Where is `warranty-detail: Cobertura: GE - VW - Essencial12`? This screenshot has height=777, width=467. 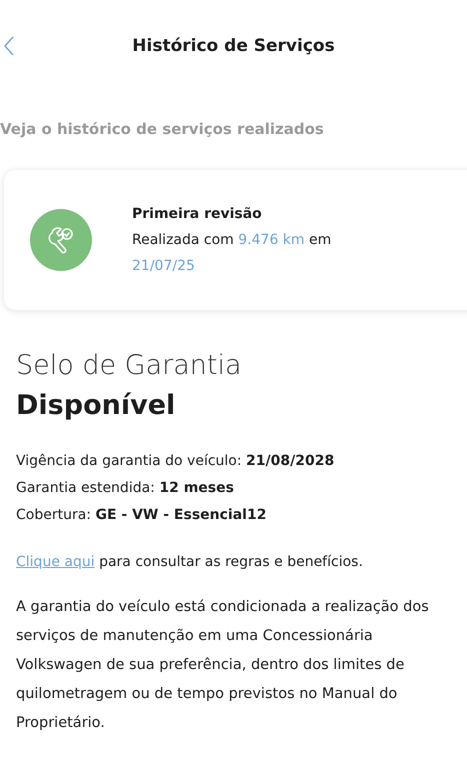 warranty-detail: Cobertura: GE - VW - Essencial12 is located at coordinates (142, 515).